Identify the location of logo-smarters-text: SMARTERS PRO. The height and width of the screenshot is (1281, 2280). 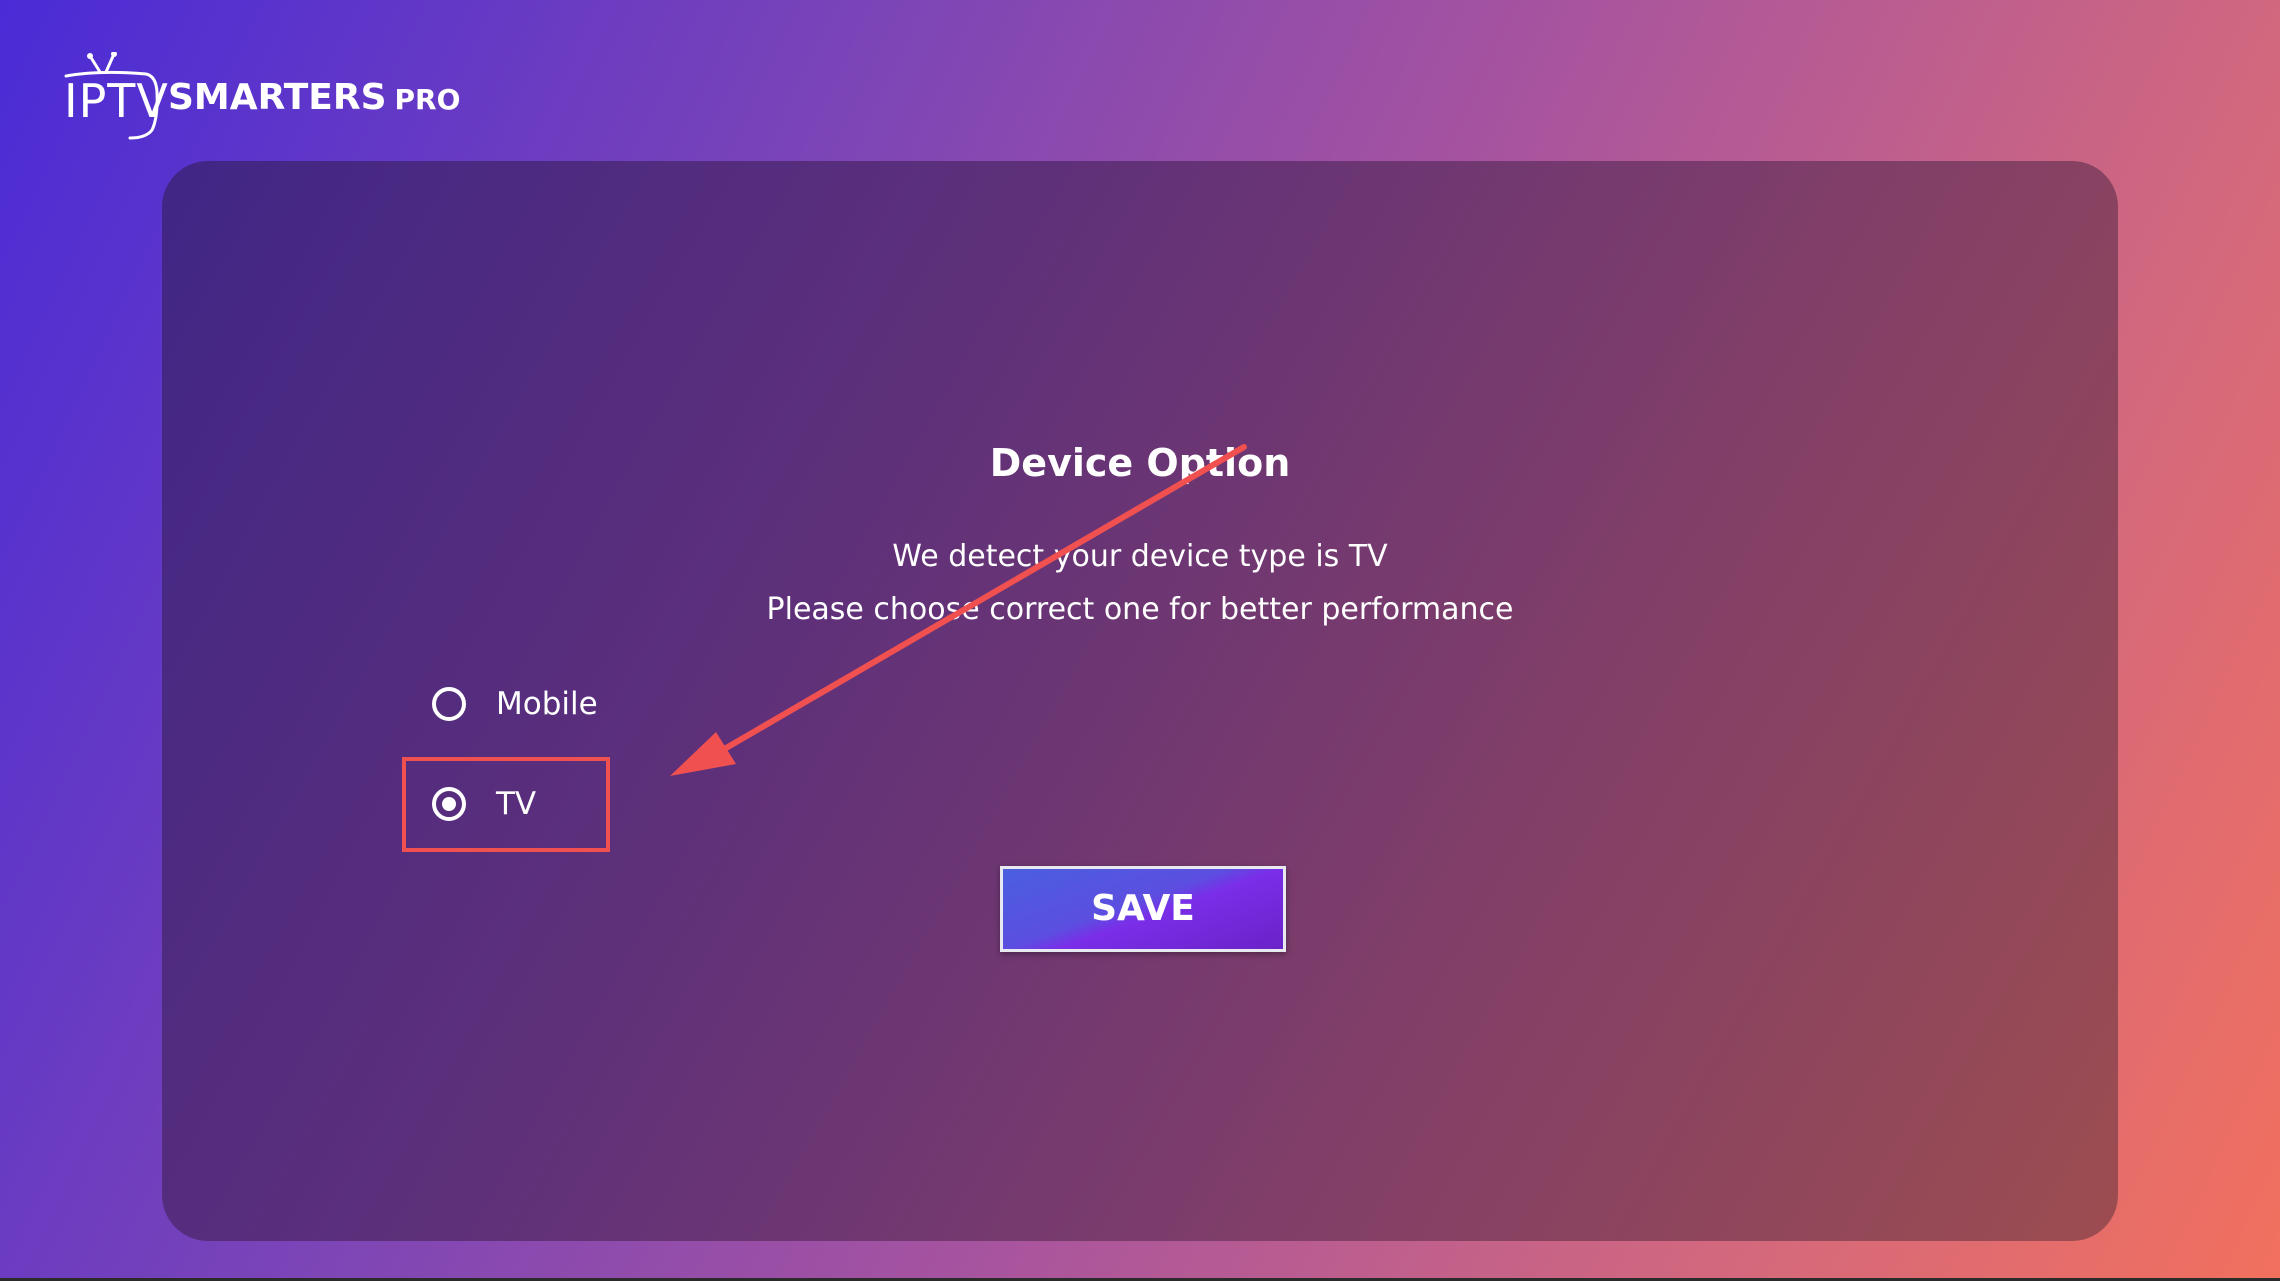
(314, 98).